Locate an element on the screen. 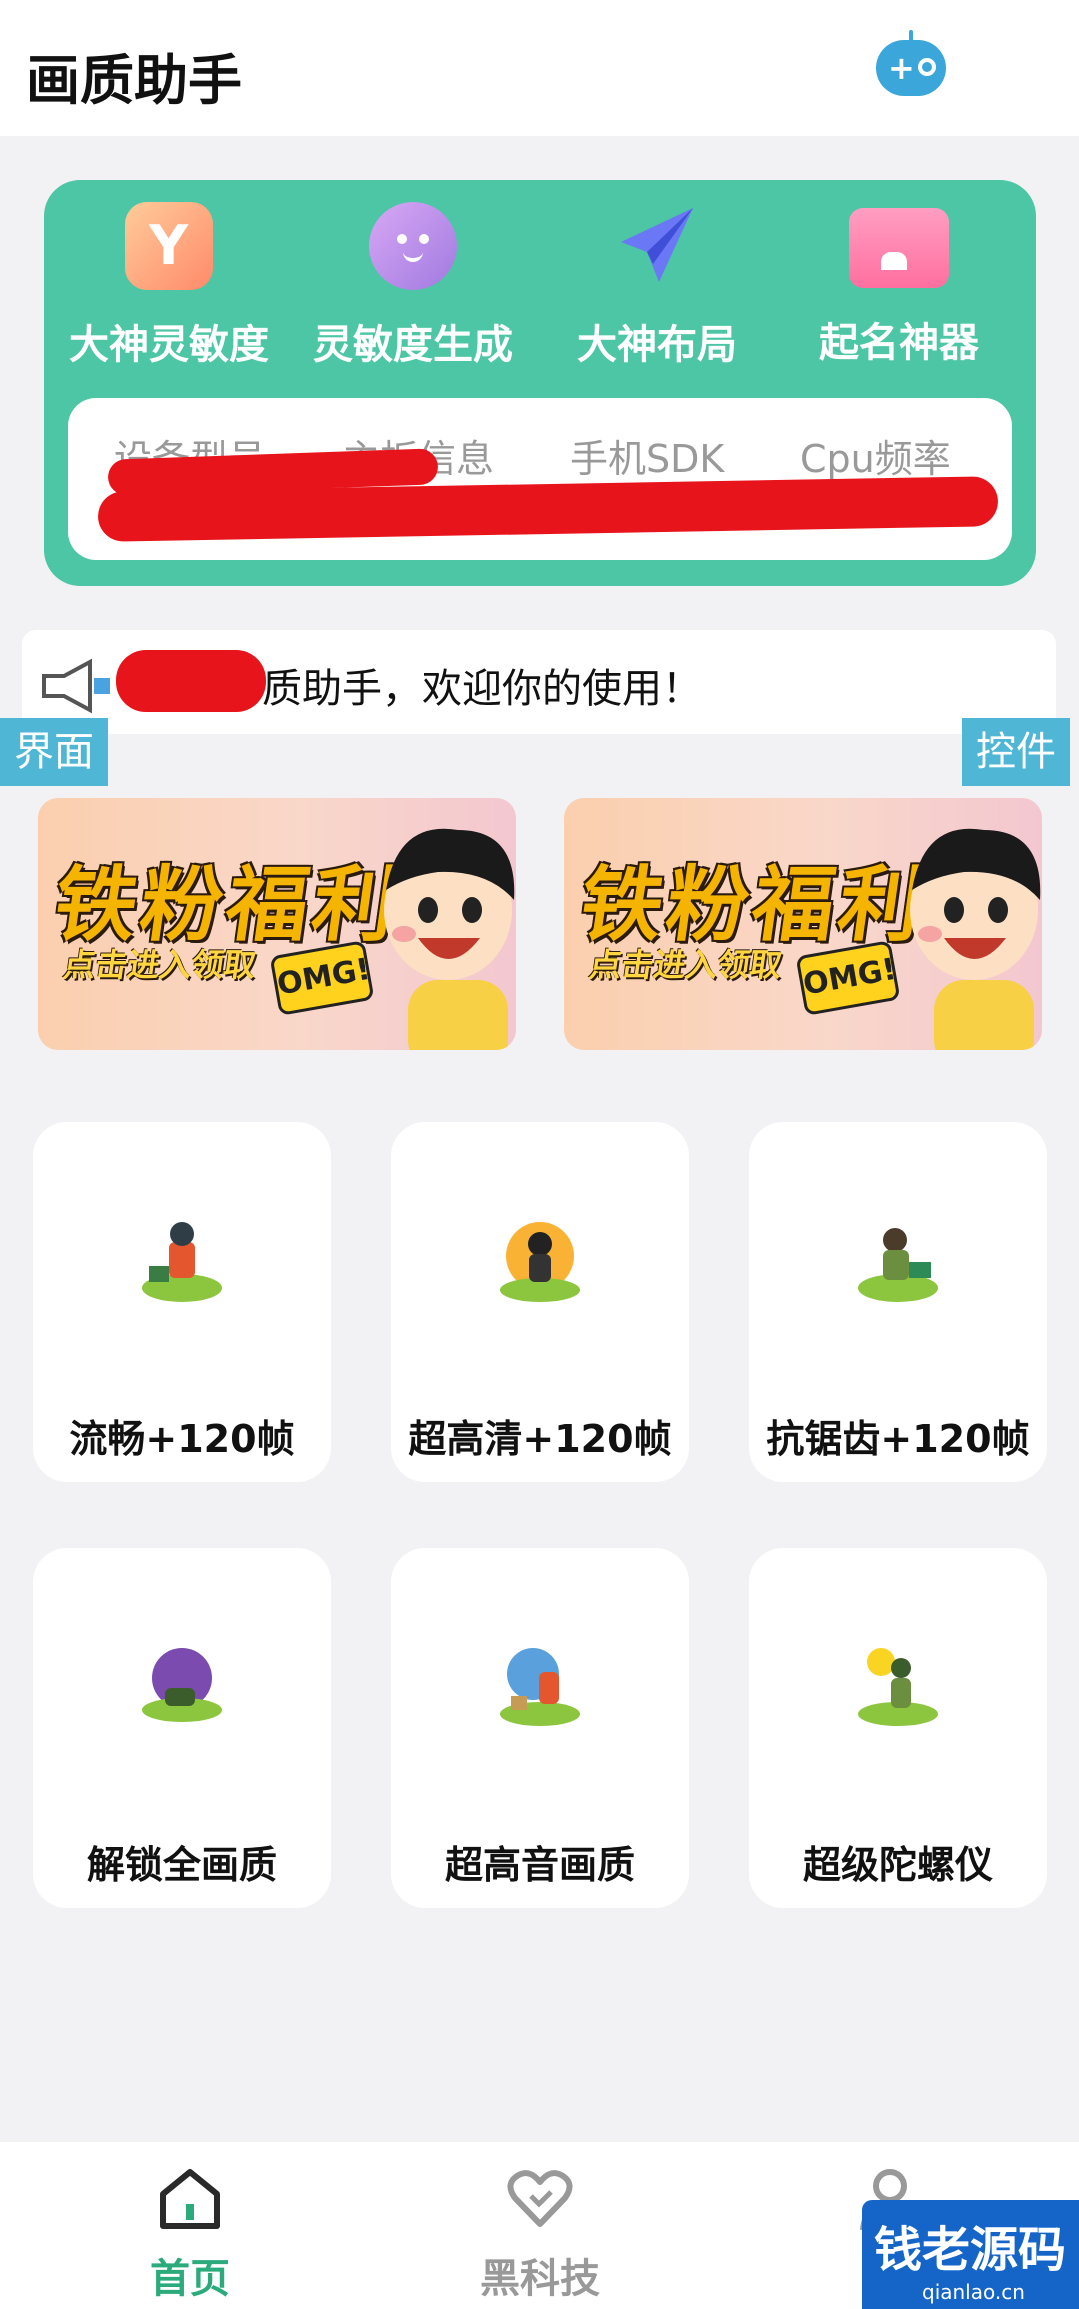  info-col-sdk: 手机SDK is located at coordinates (647, 459).